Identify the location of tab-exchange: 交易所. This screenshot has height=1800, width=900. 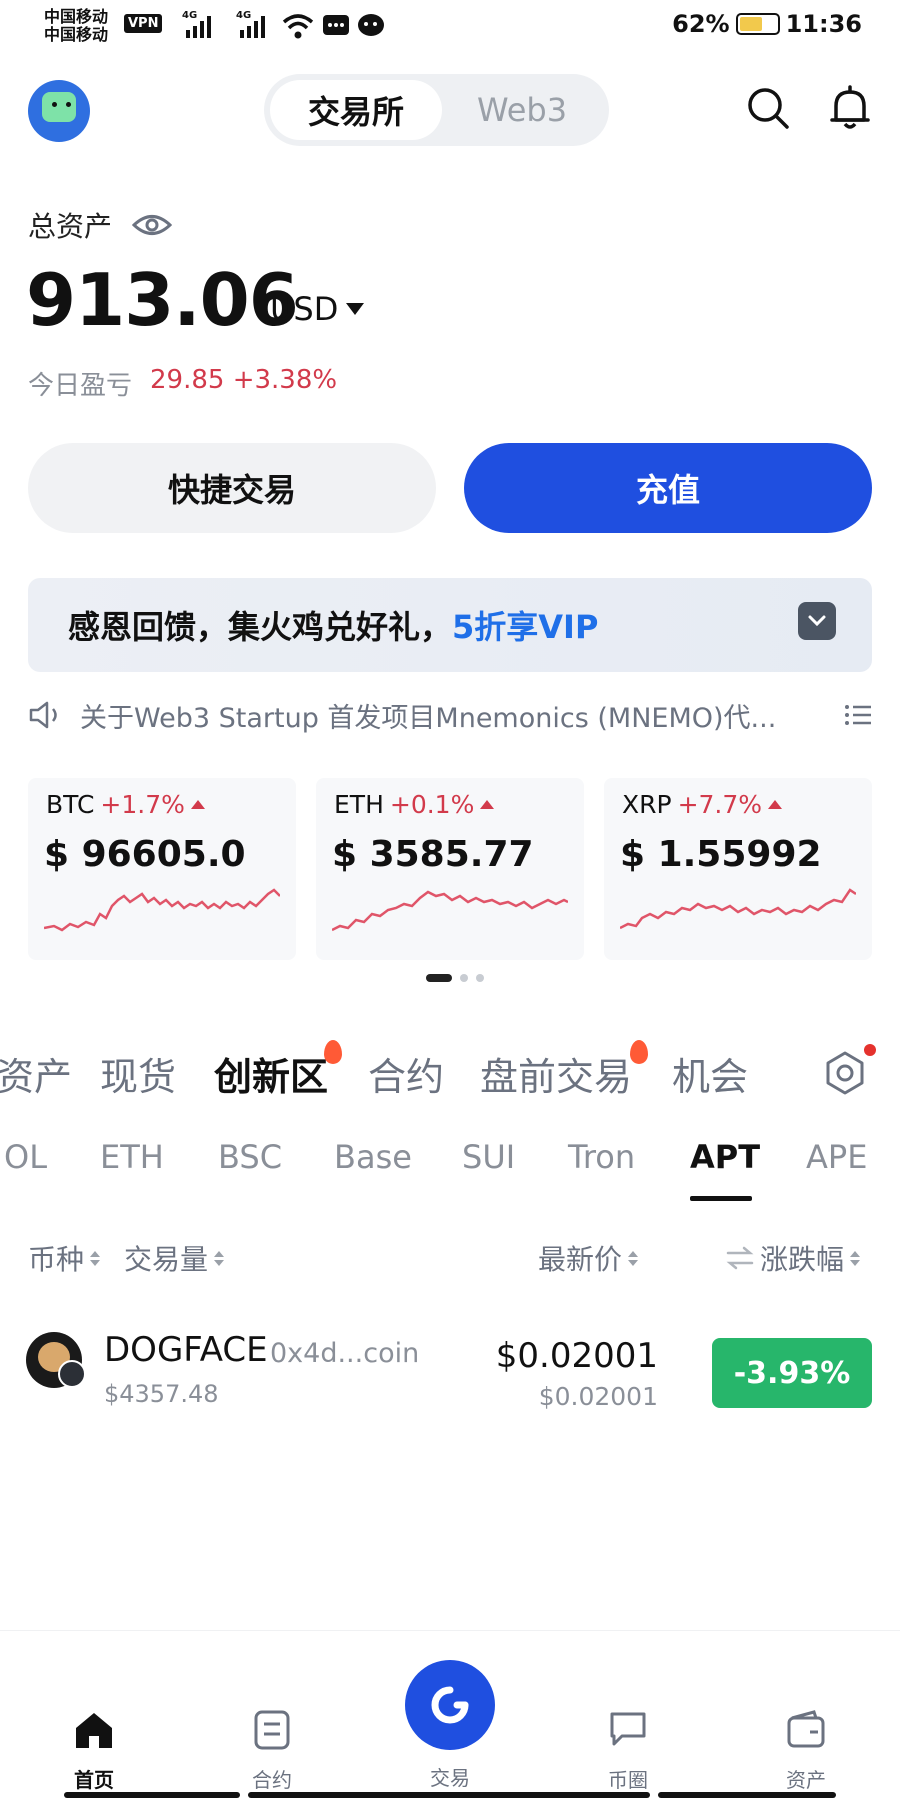
(356, 110).